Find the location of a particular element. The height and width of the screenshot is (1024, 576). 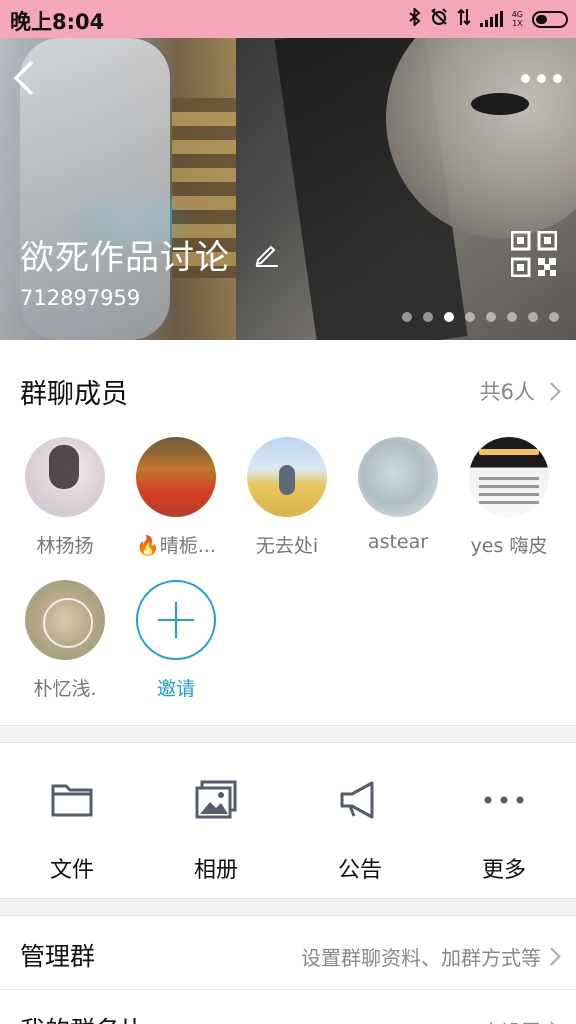

members-count: 共6人 is located at coordinates (520, 391).